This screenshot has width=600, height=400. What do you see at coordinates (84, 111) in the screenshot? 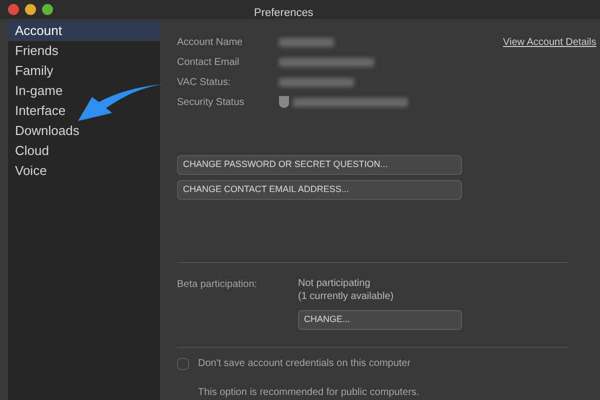
I see `sidebar-item: Interface` at bounding box center [84, 111].